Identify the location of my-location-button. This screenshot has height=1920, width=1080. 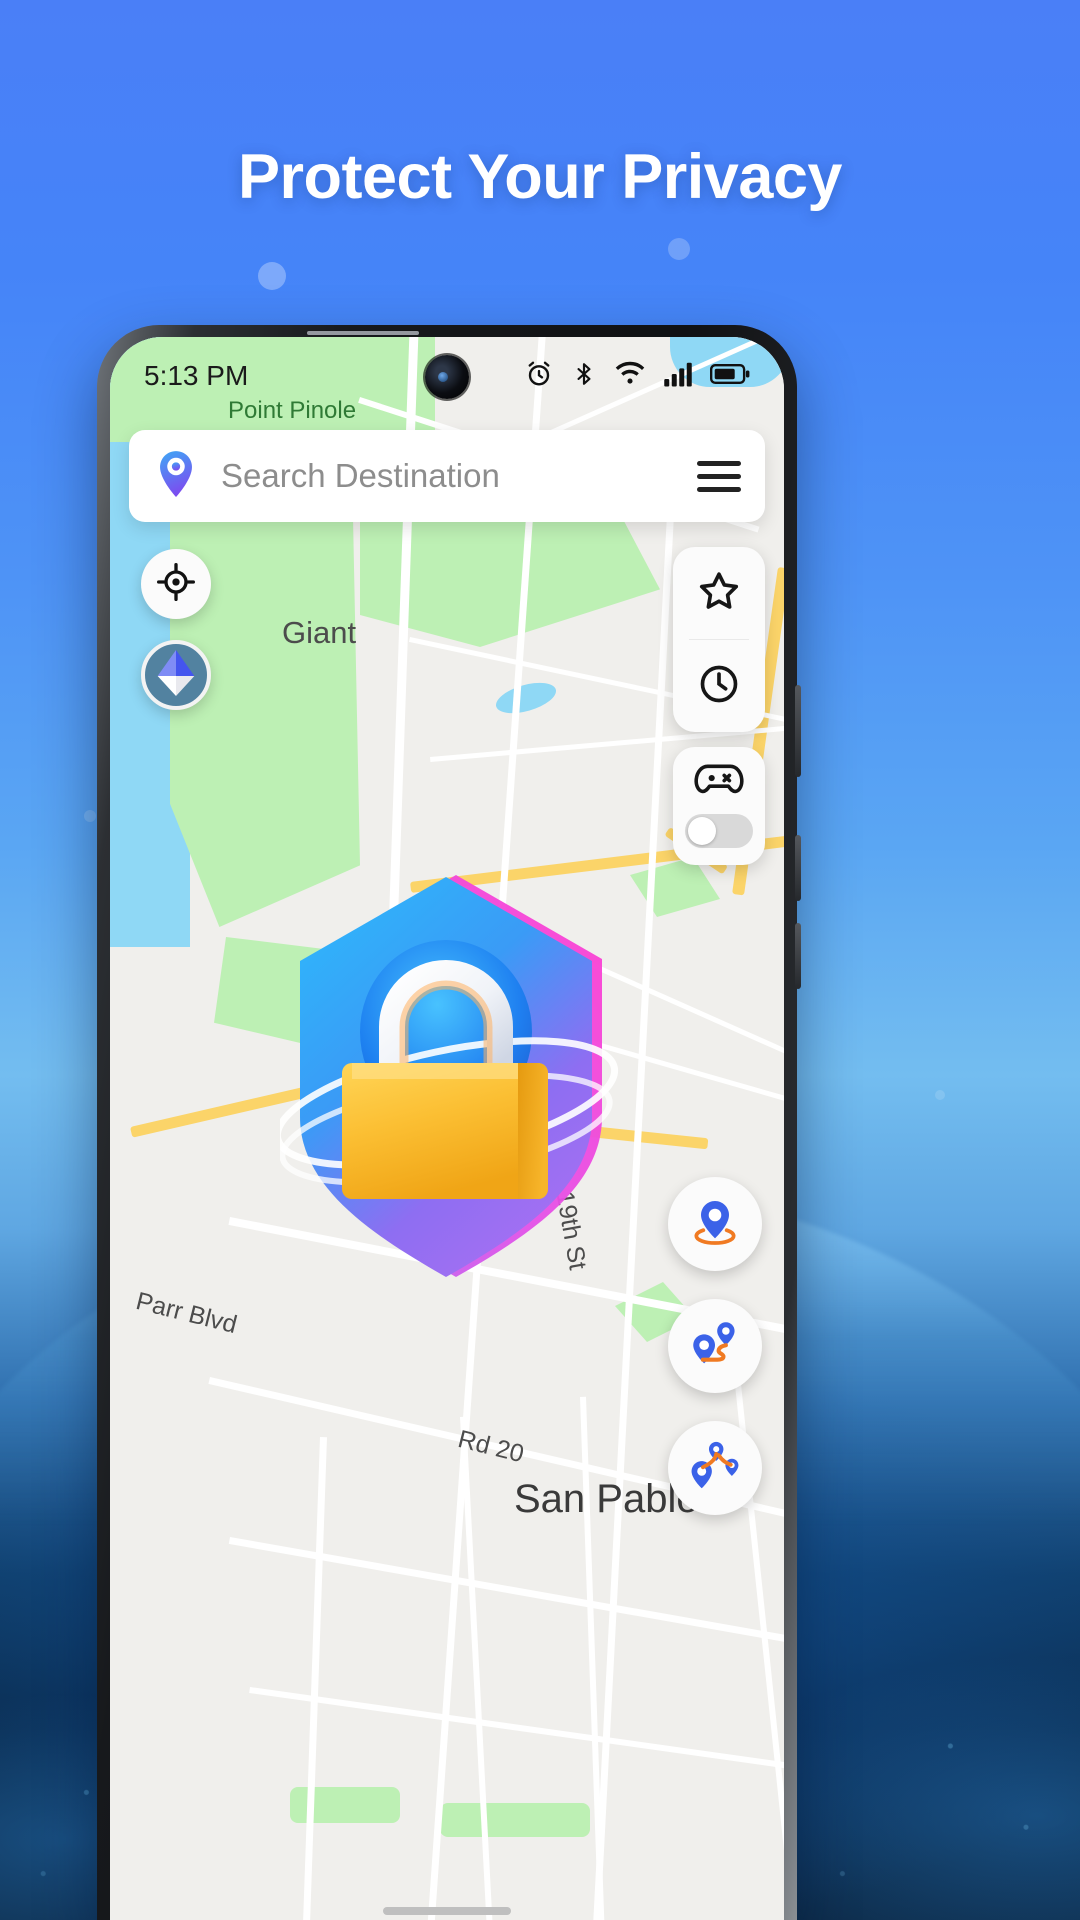
(176, 584).